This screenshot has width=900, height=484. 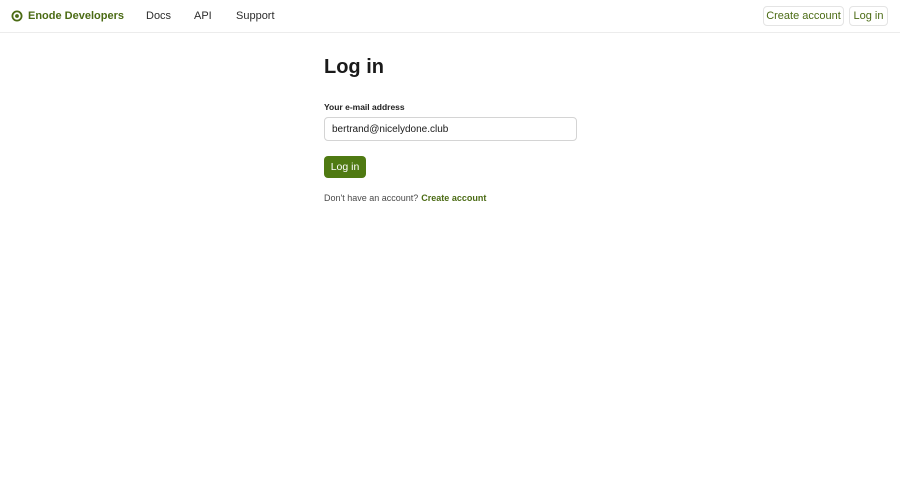 What do you see at coordinates (345, 167) in the screenshot?
I see `log-in-submit-button: Log in` at bounding box center [345, 167].